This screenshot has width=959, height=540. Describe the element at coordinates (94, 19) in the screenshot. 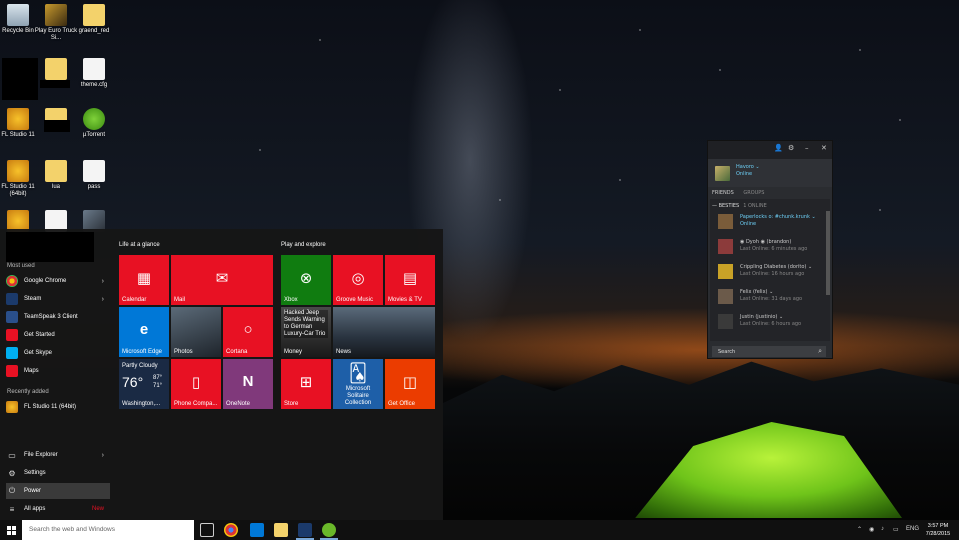

I see `folder-graend-red-desktop-icon: graend_red` at that location.